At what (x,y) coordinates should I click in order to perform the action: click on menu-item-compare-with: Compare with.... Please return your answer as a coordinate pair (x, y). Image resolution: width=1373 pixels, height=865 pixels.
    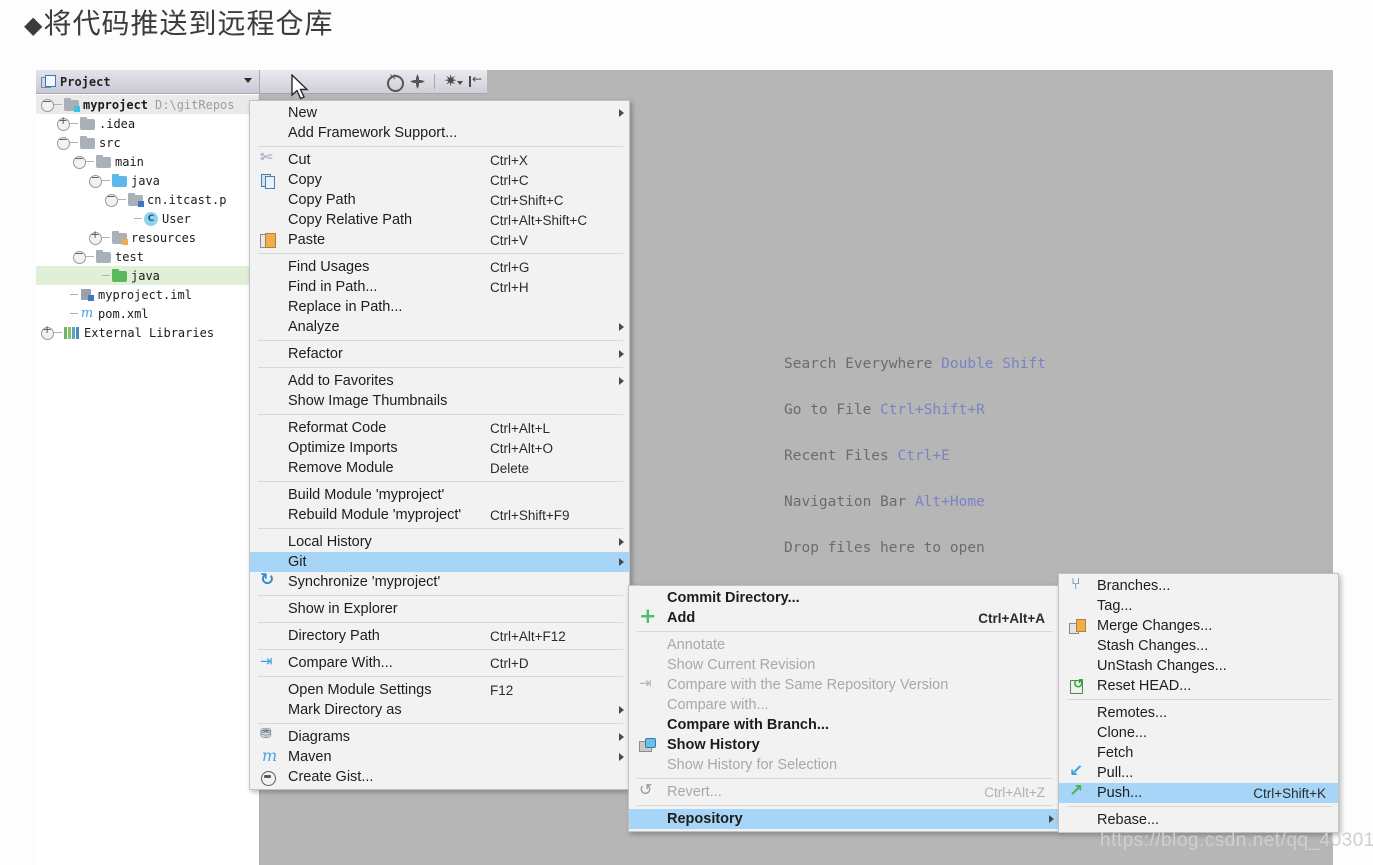
    Looking at the image, I should click on (844, 705).